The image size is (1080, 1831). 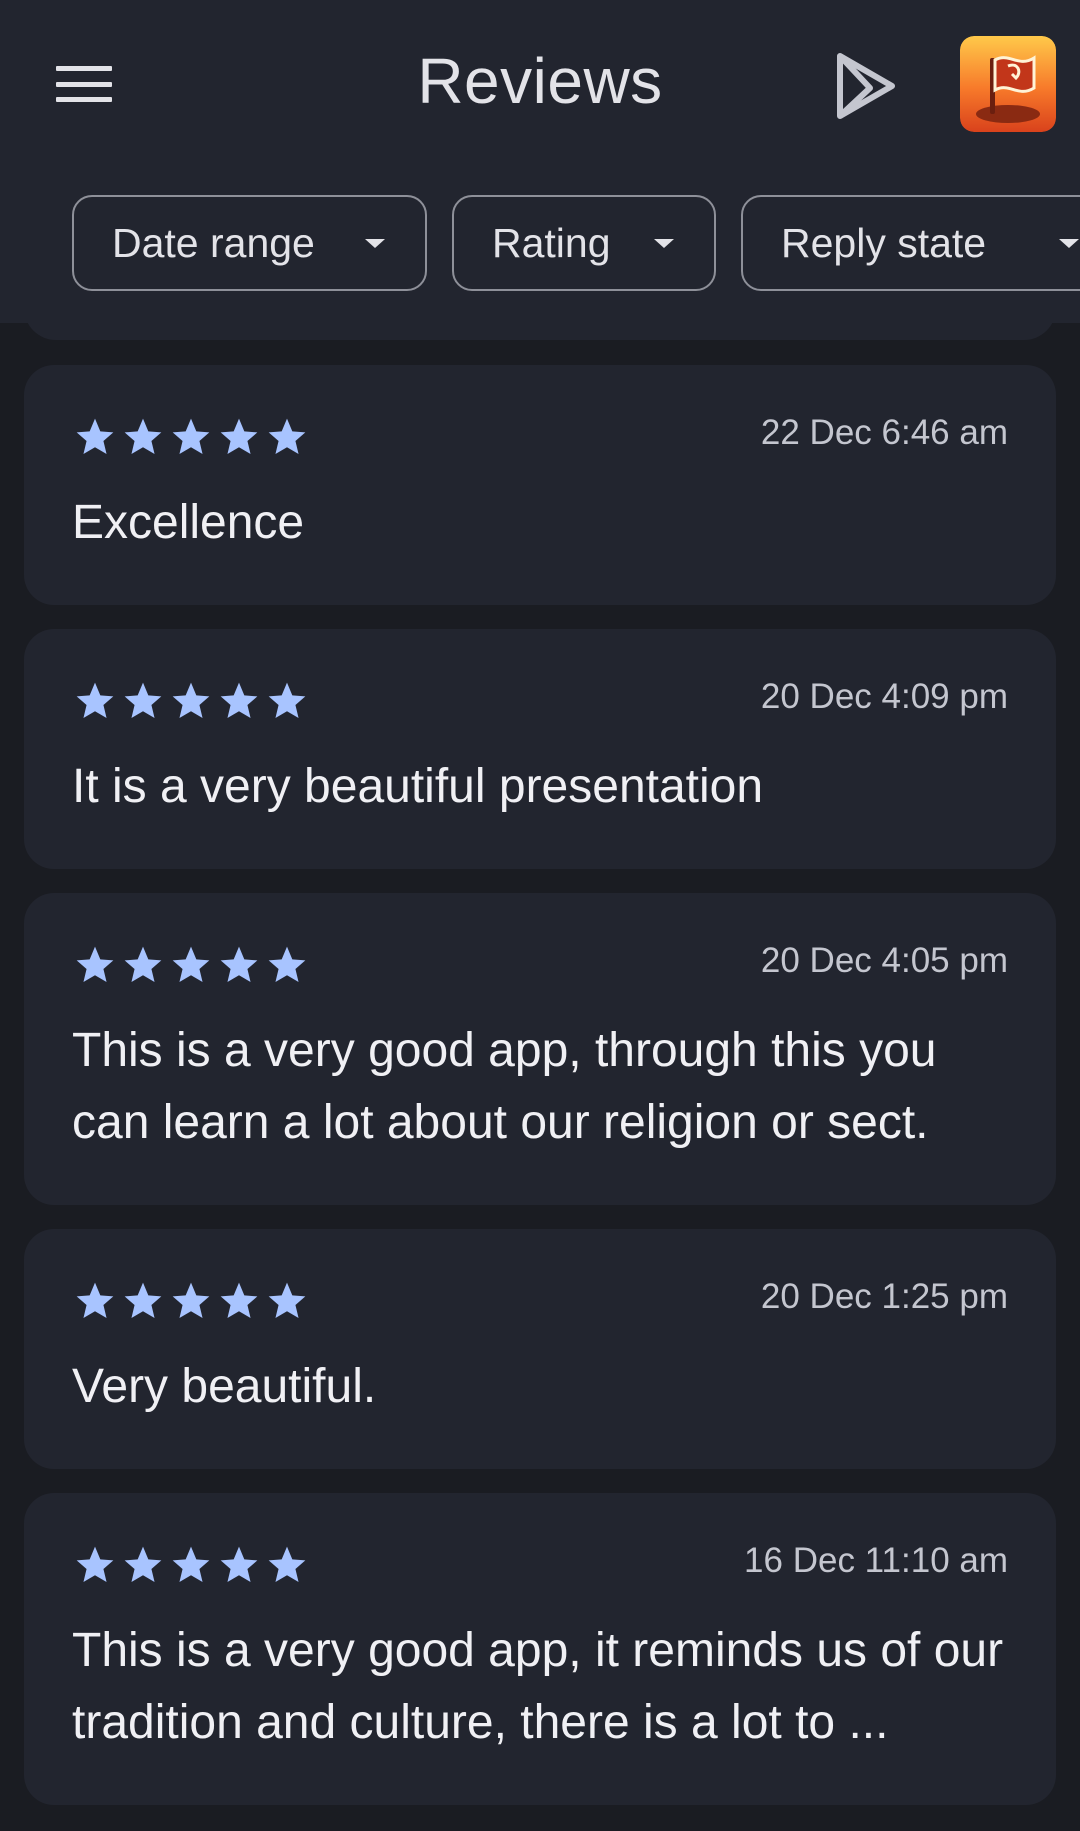 I want to click on review-text: Very beautiful., so click(x=224, y=1386).